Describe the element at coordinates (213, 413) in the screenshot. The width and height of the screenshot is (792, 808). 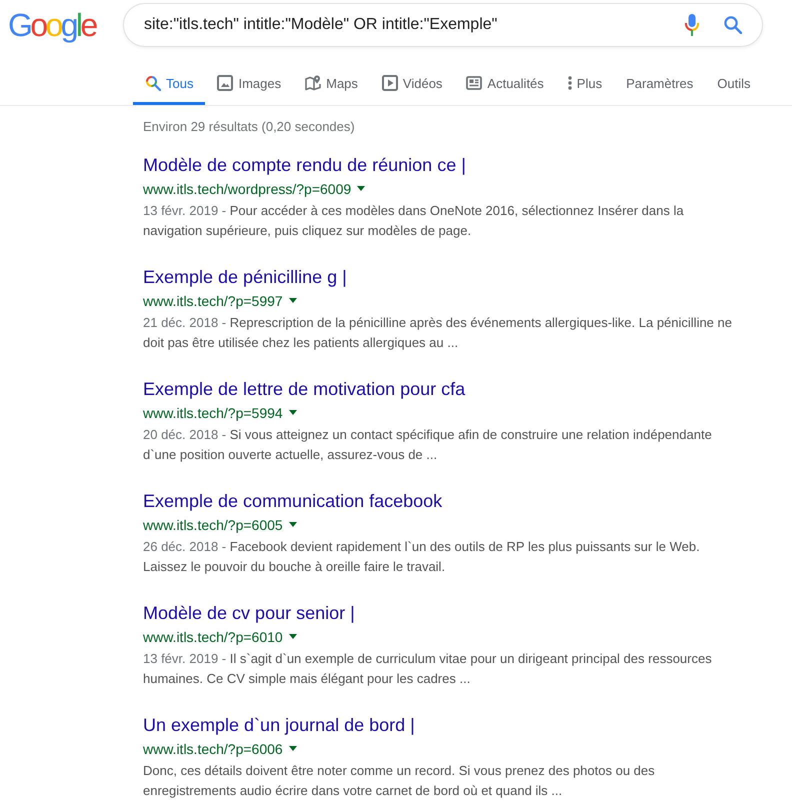
I see `result-url: www.itls.tech/?p=5994` at that location.